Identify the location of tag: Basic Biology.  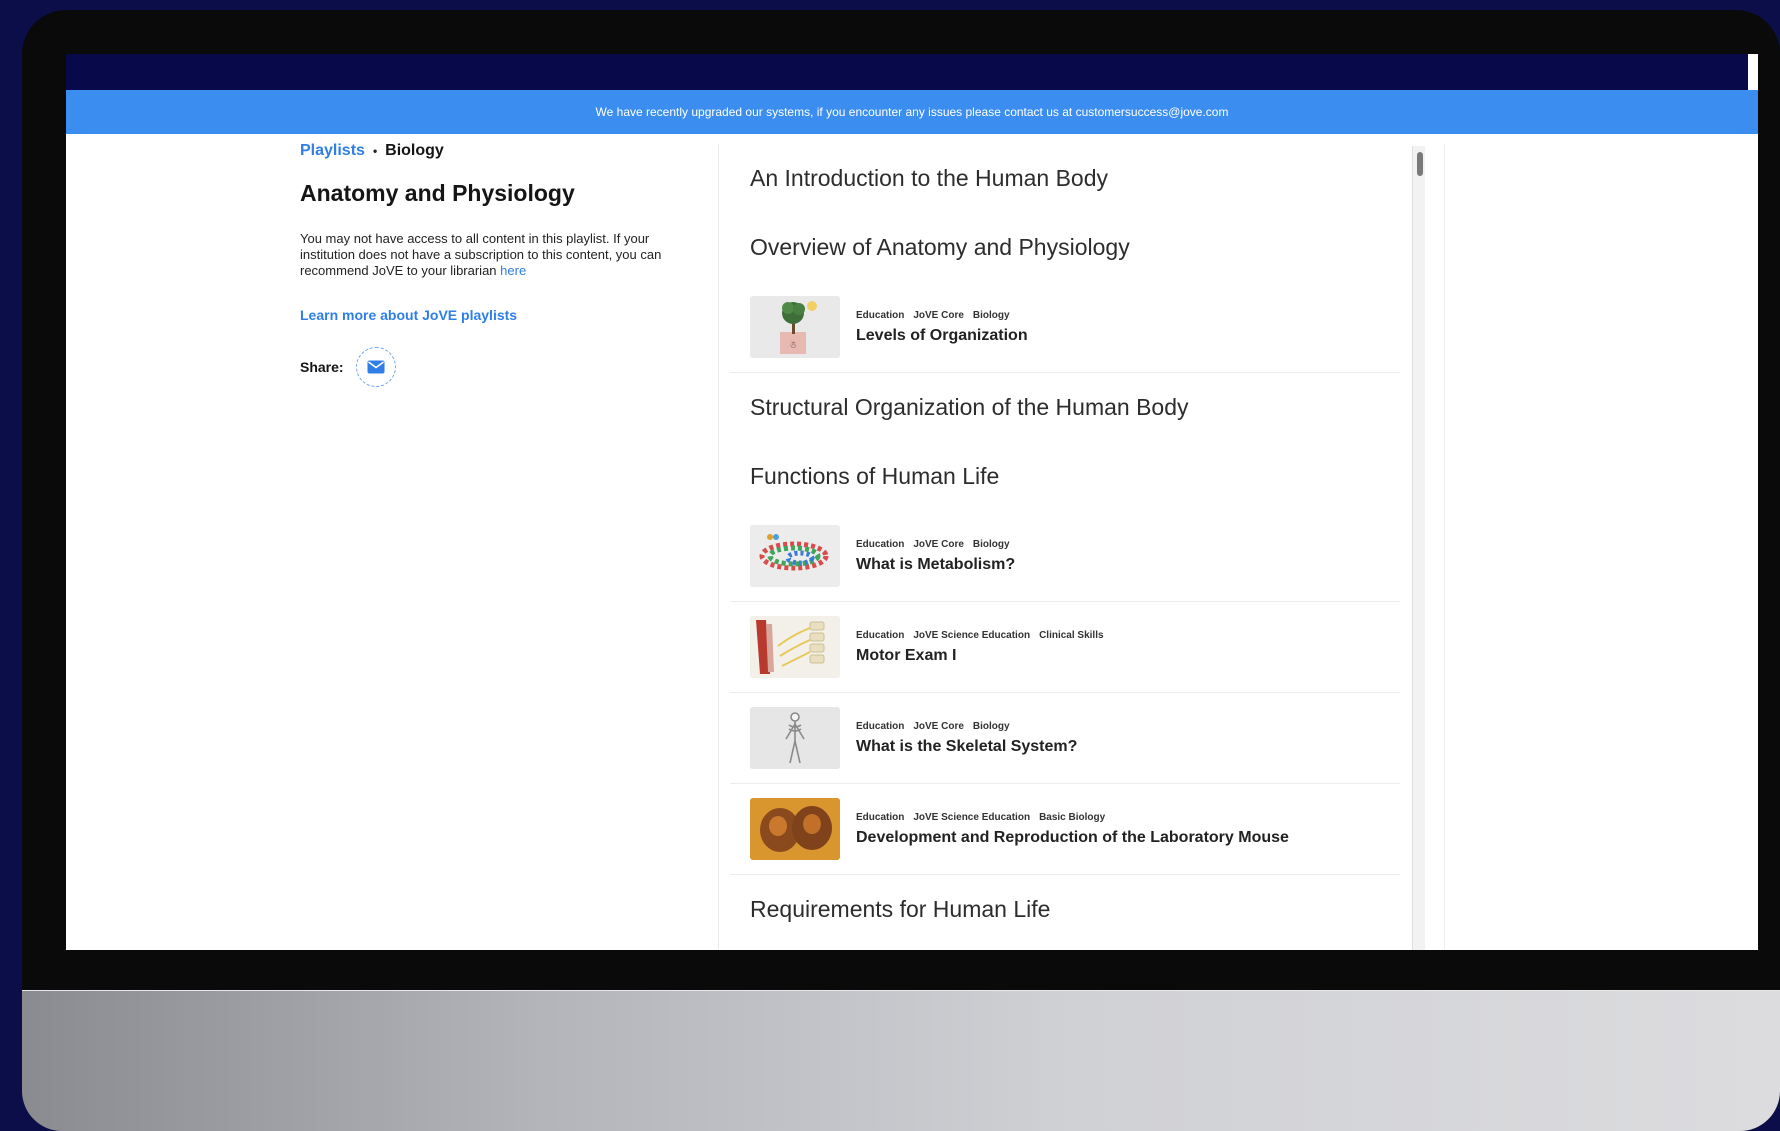
(1072, 817).